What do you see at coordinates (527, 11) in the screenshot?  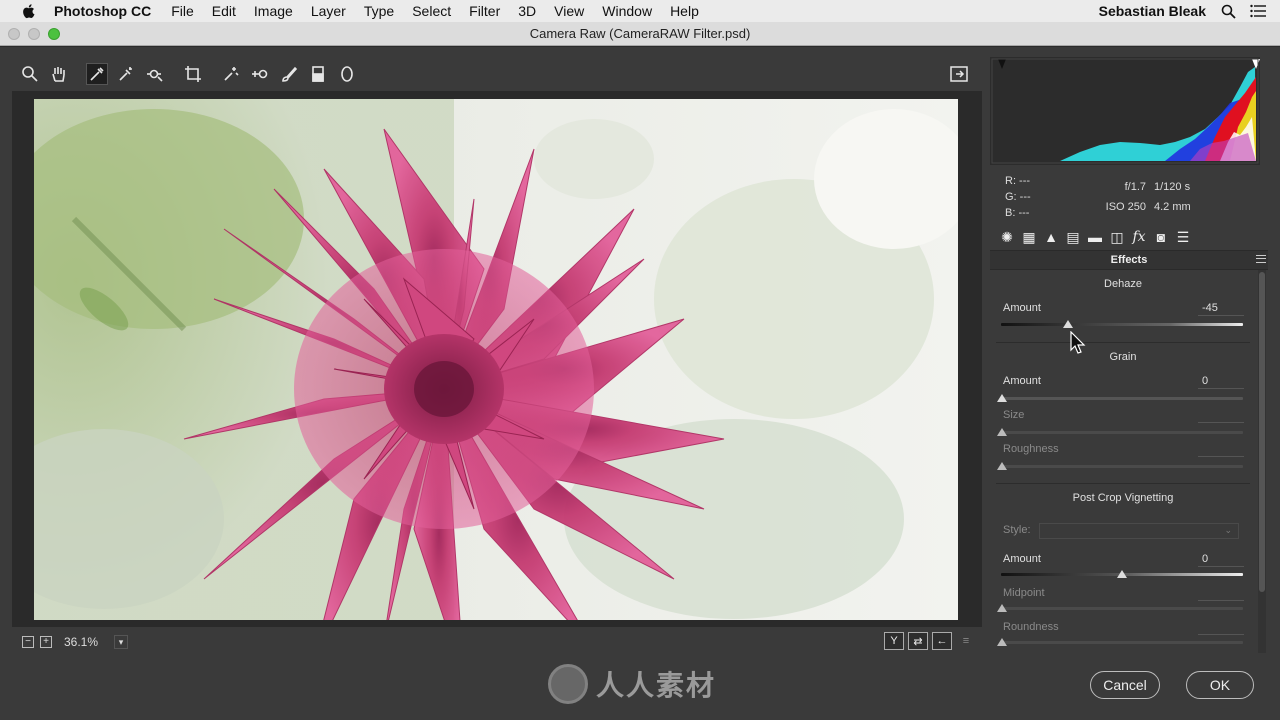 I see `menu-3d: 3D` at bounding box center [527, 11].